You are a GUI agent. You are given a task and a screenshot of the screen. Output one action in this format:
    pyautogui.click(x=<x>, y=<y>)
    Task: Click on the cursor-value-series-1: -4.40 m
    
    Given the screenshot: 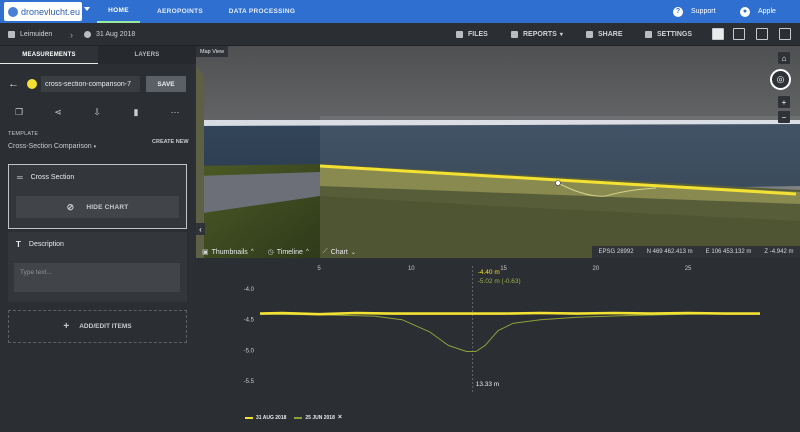 What is the action you would take?
    pyautogui.click(x=489, y=272)
    